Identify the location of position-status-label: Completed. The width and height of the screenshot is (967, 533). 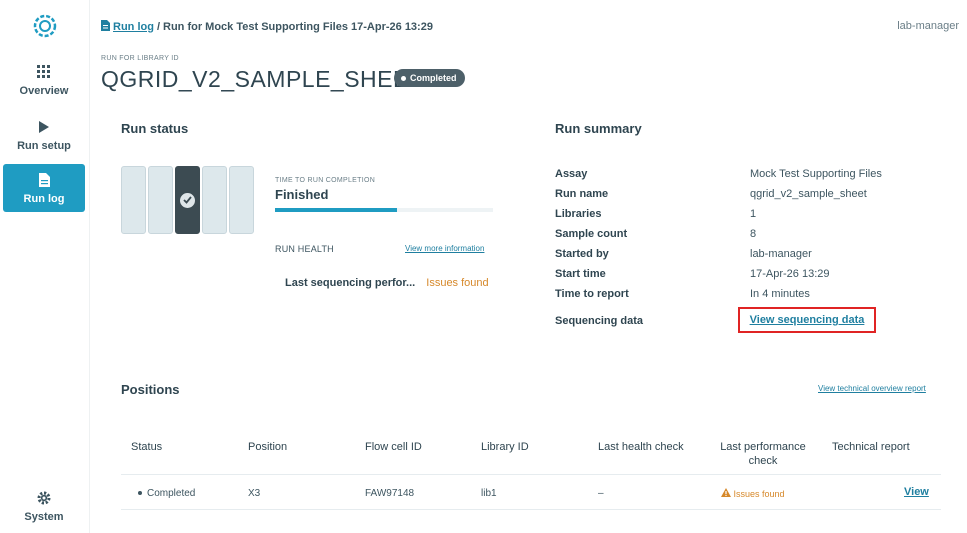
(171, 493).